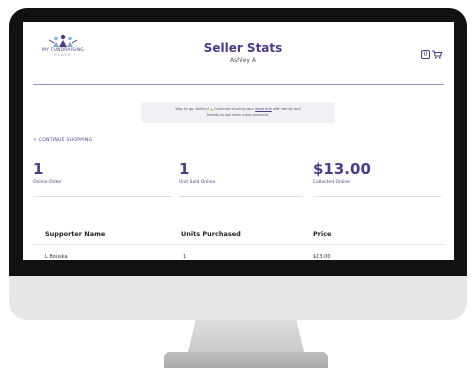 The height and width of the screenshot is (368, 474). I want to click on logo-people-icon, so click(63, 40).